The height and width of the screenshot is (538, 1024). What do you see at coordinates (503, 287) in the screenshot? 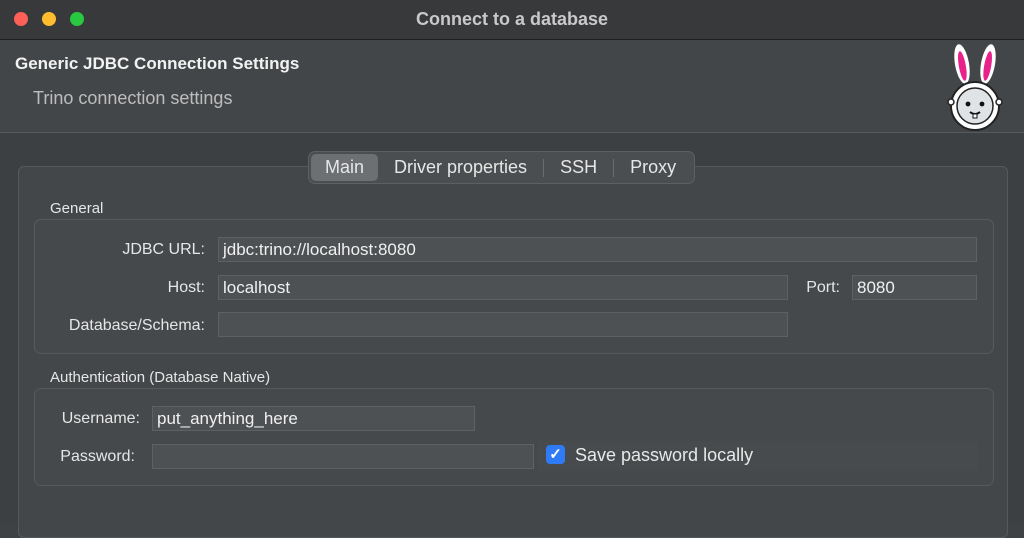
I see `host-field: localhost` at bounding box center [503, 287].